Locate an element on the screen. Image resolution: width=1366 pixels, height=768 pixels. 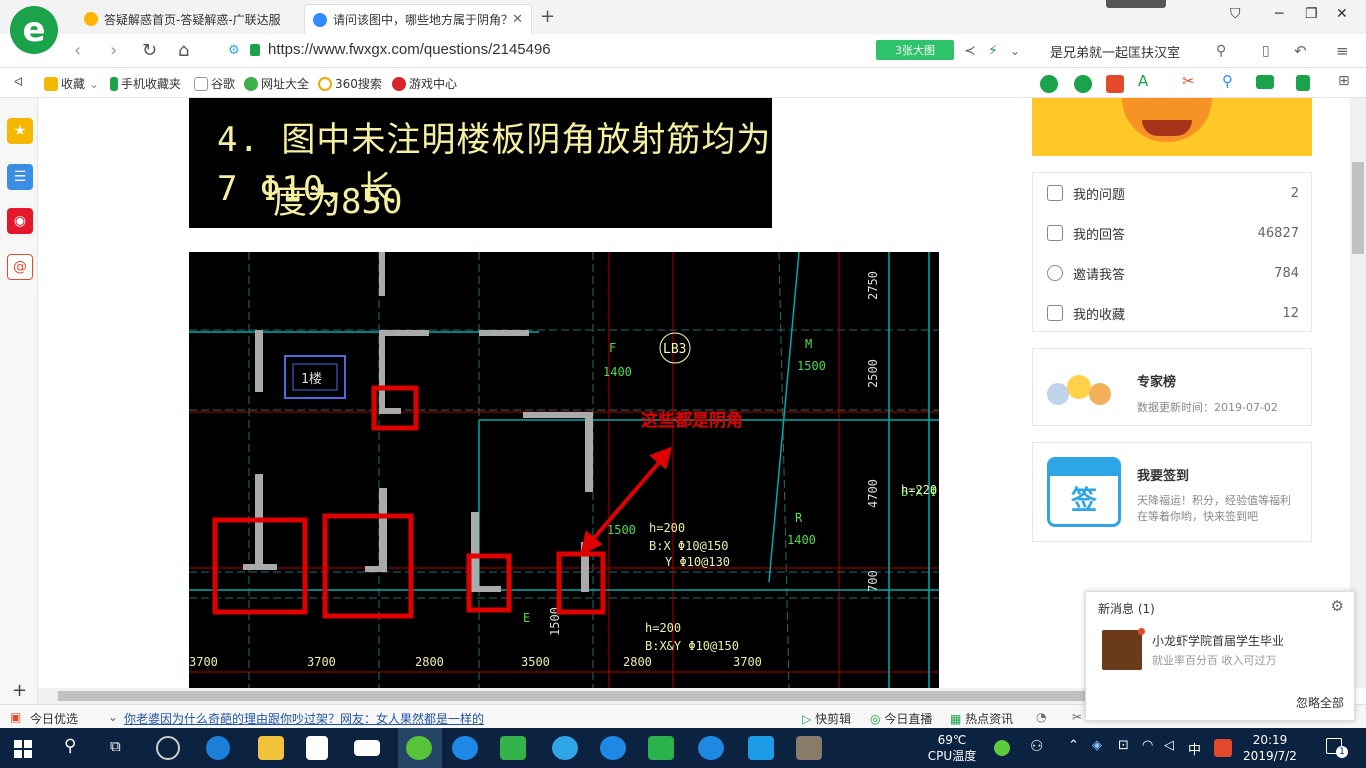
shirt-icon: ⛉ is located at coordinates (1235, 14).